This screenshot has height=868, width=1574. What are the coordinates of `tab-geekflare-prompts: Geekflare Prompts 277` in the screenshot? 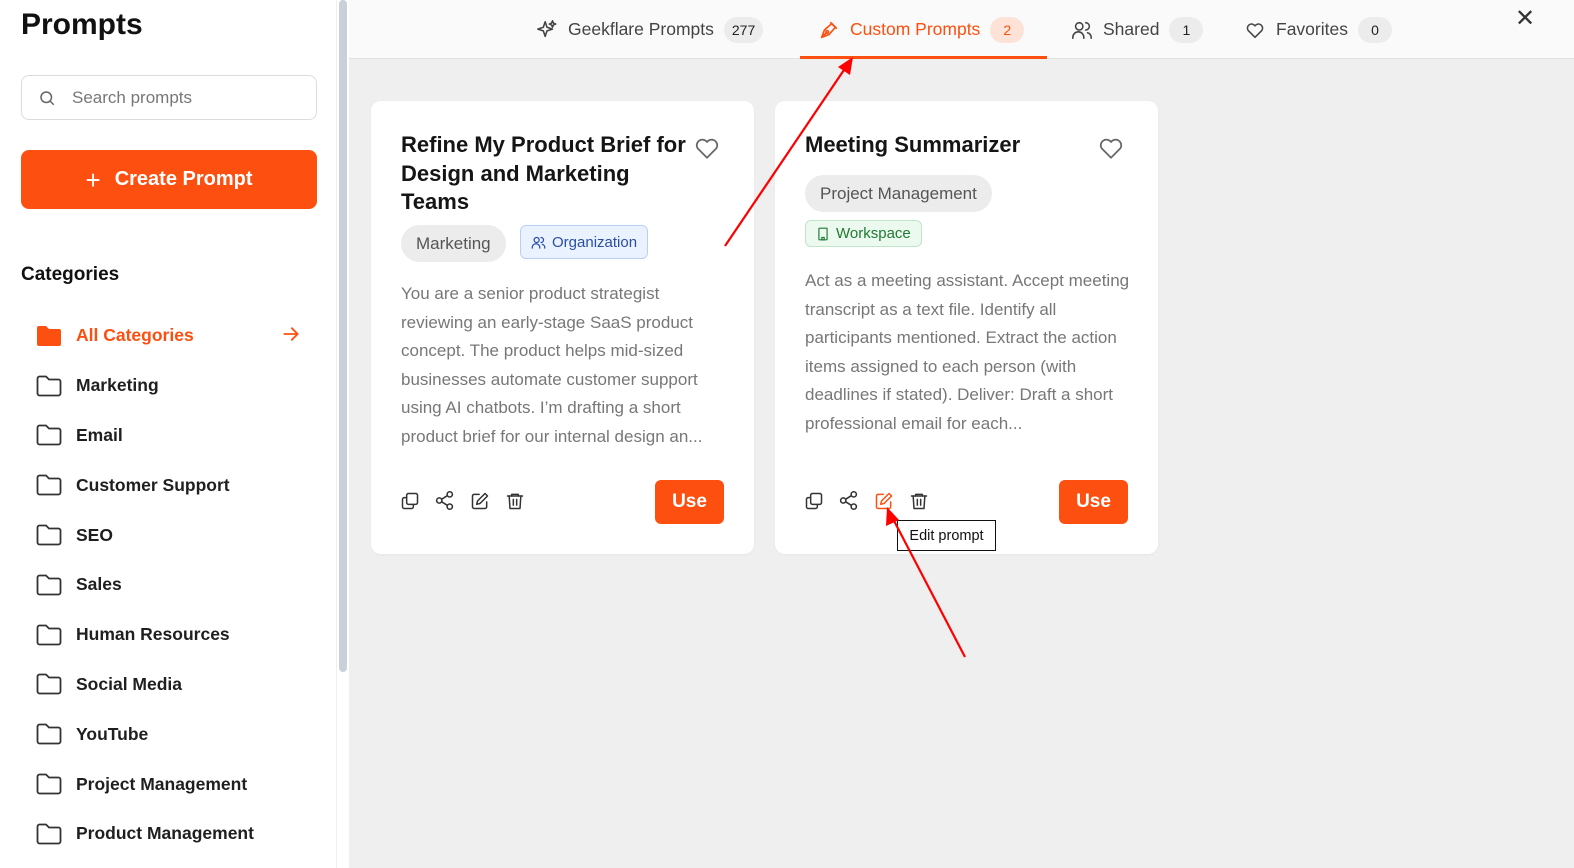 It's located at (650, 29).